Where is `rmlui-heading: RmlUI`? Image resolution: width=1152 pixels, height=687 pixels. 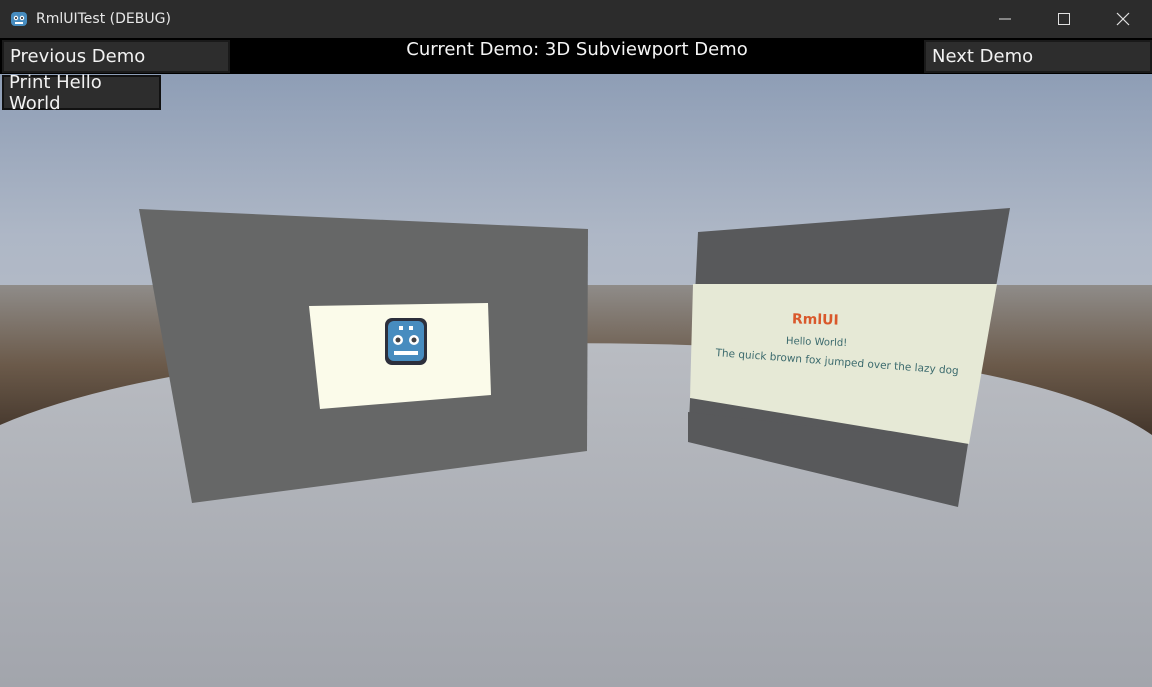 rmlui-heading: RmlUI is located at coordinates (815, 320).